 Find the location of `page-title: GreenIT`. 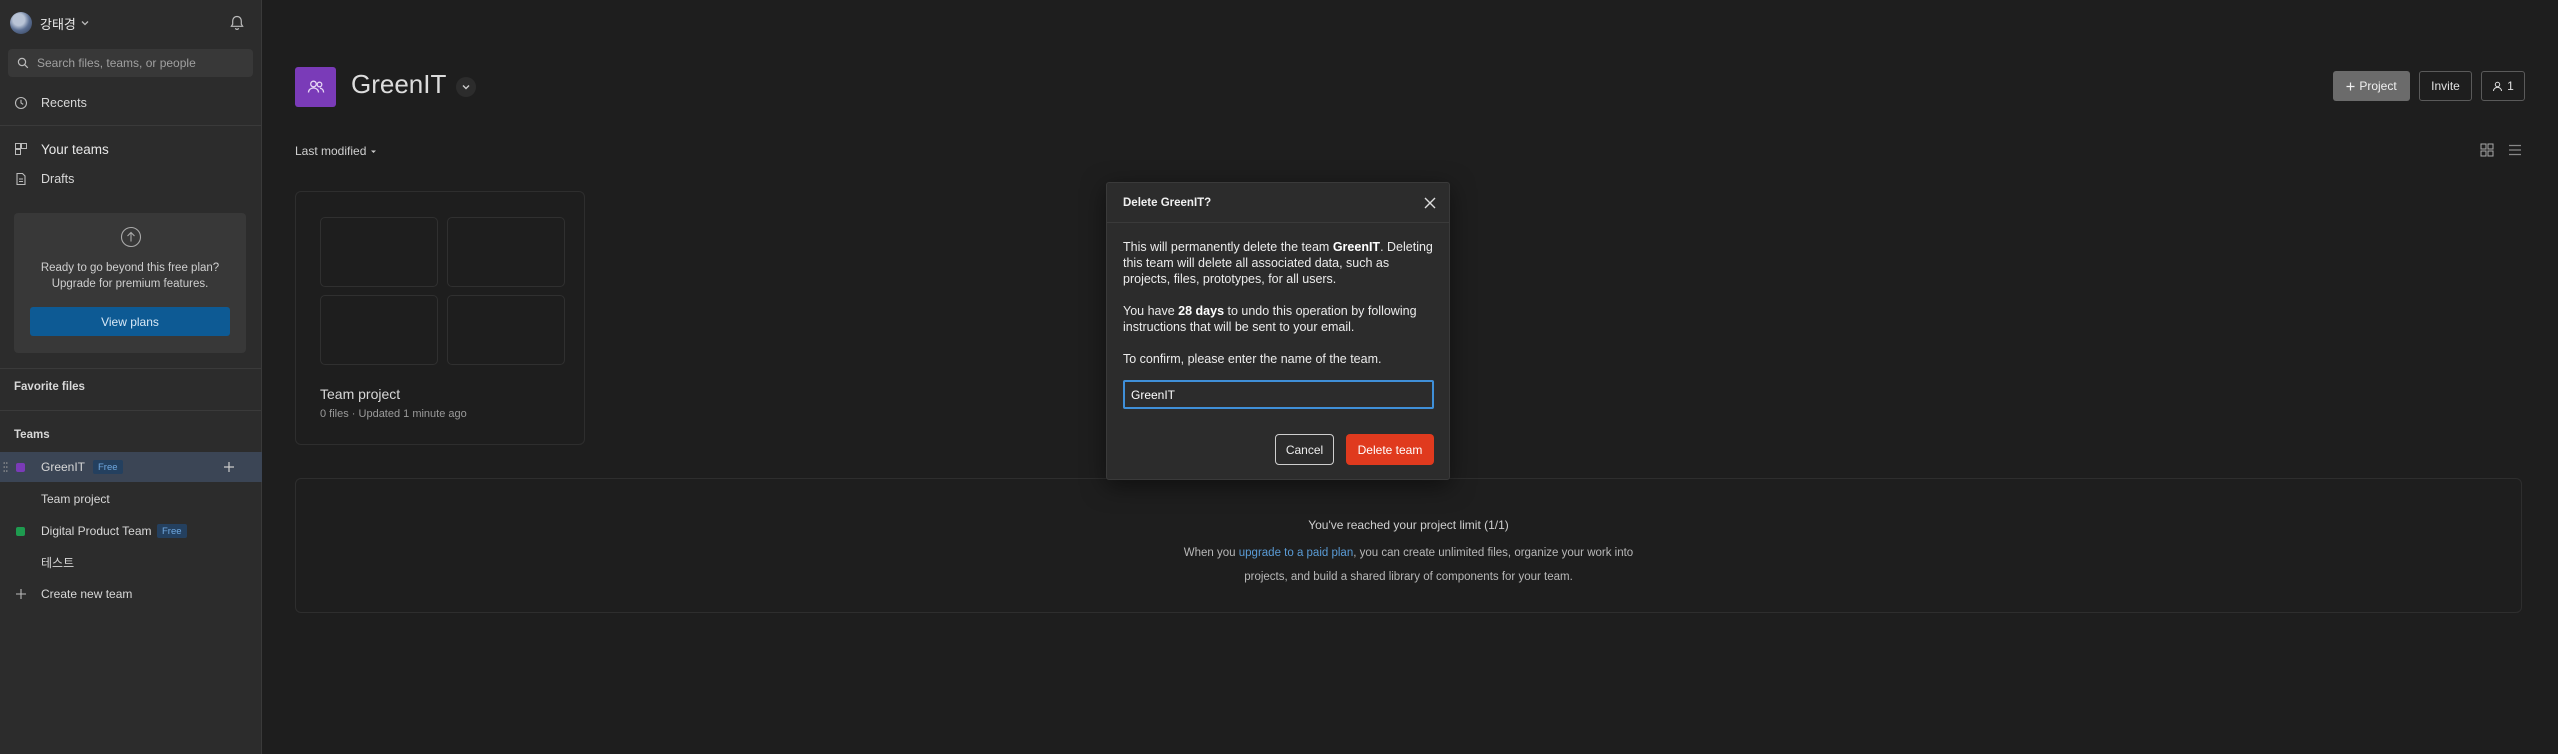

page-title: GreenIT is located at coordinates (399, 84).